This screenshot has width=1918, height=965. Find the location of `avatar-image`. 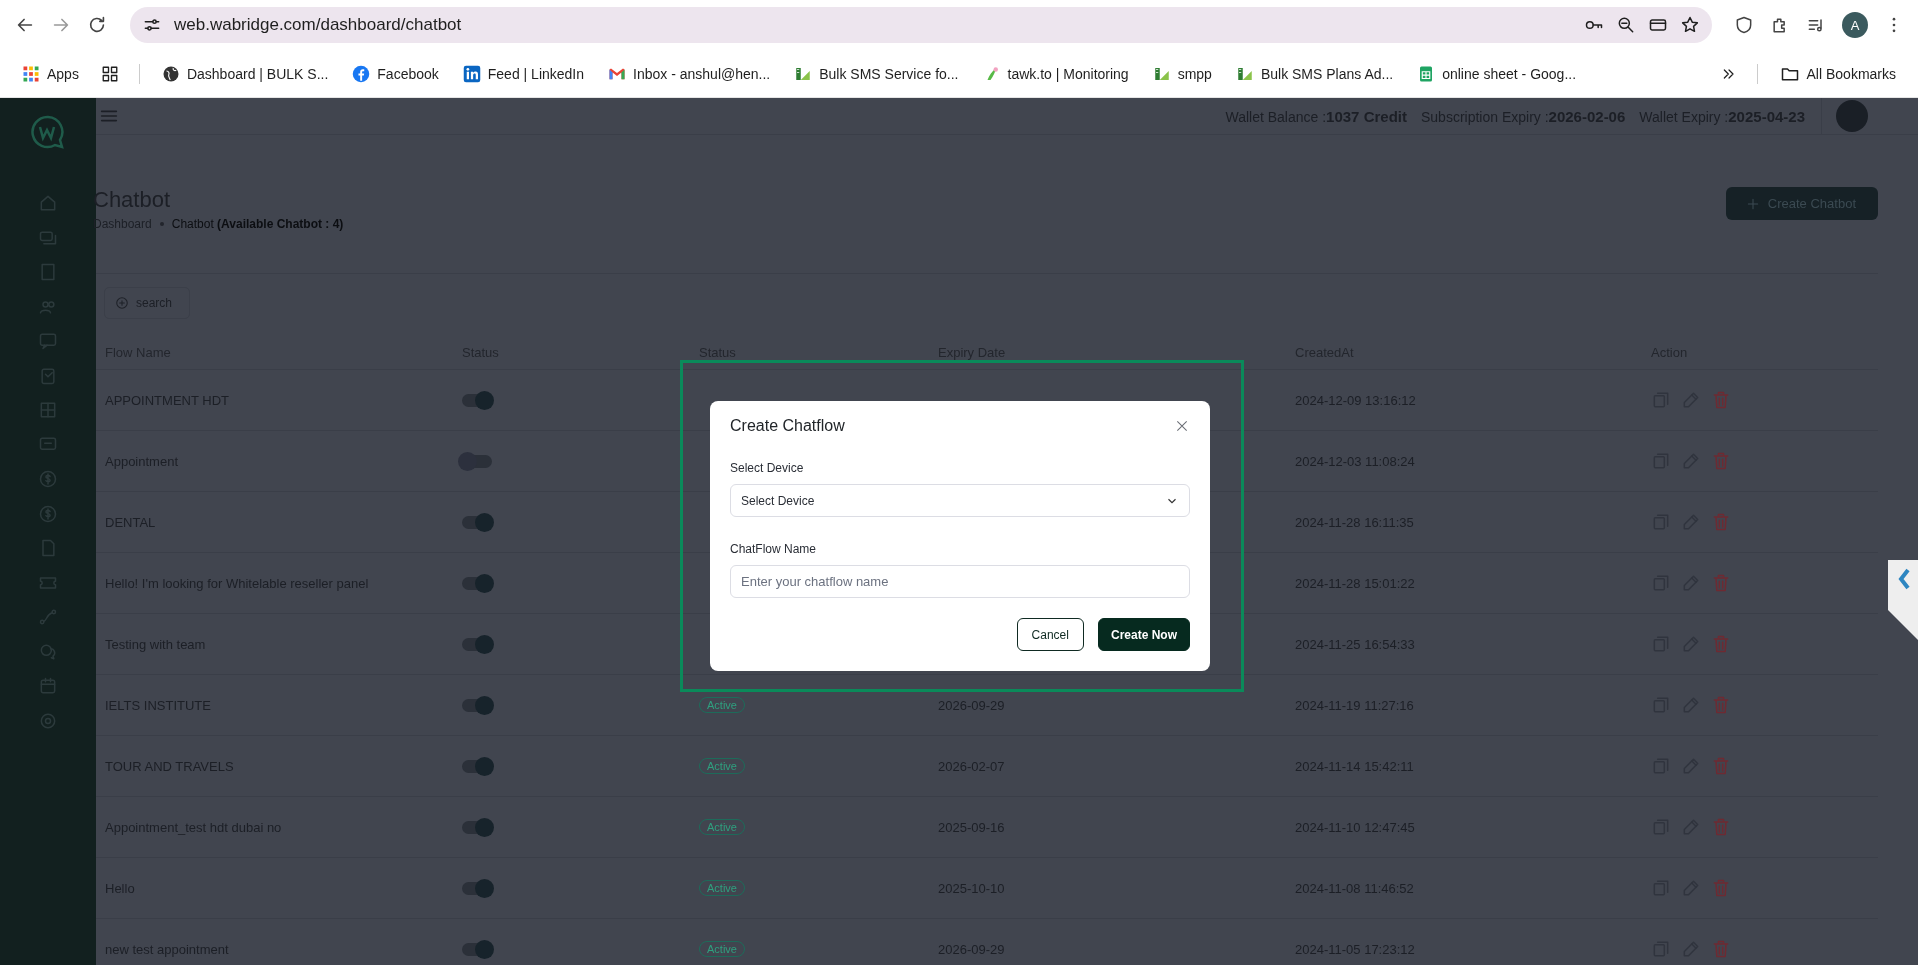

avatar-image is located at coordinates (1852, 116).